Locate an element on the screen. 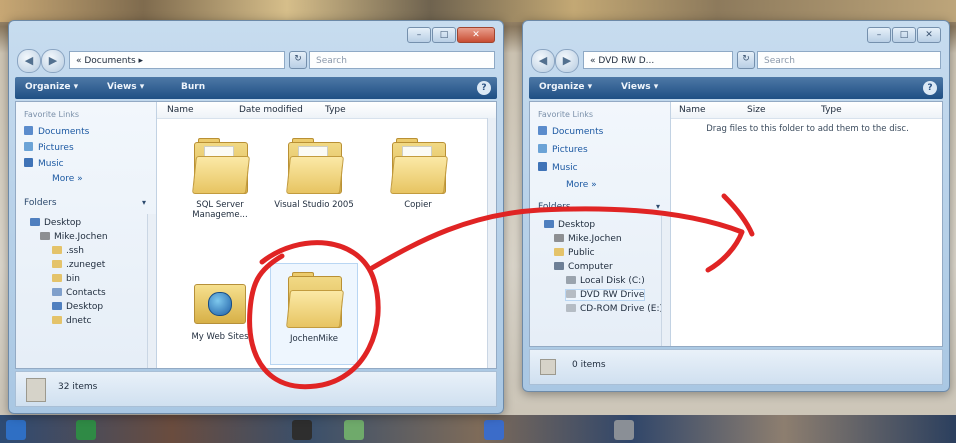  tree-item: bin is located at coordinates (66, 279).